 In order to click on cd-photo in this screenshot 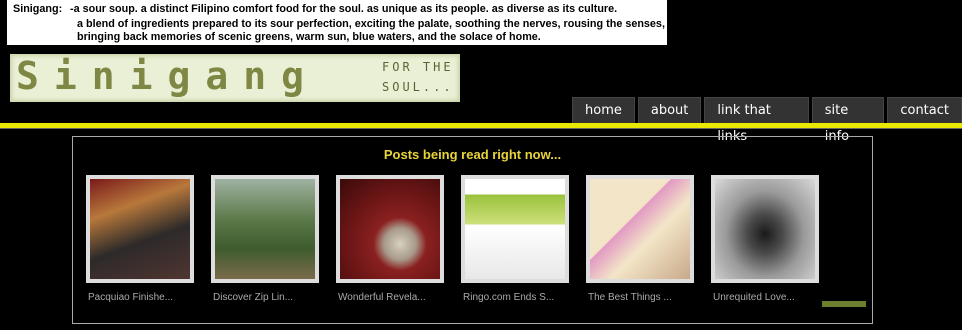, I will do `click(390, 229)`.